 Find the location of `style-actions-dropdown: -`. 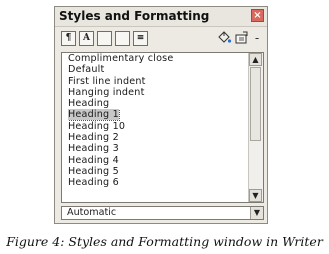

style-actions-dropdown: - is located at coordinates (257, 38).